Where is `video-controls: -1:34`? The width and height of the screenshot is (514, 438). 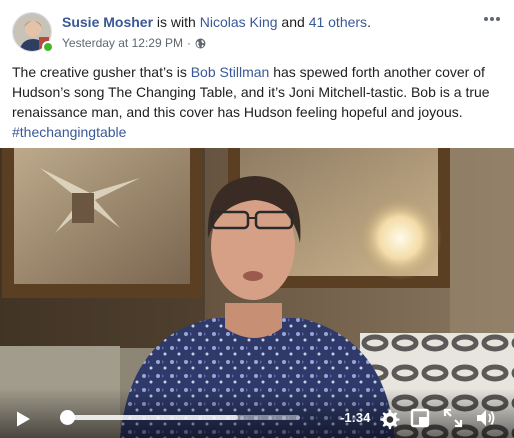 video-controls: -1:34 is located at coordinates (257, 418).